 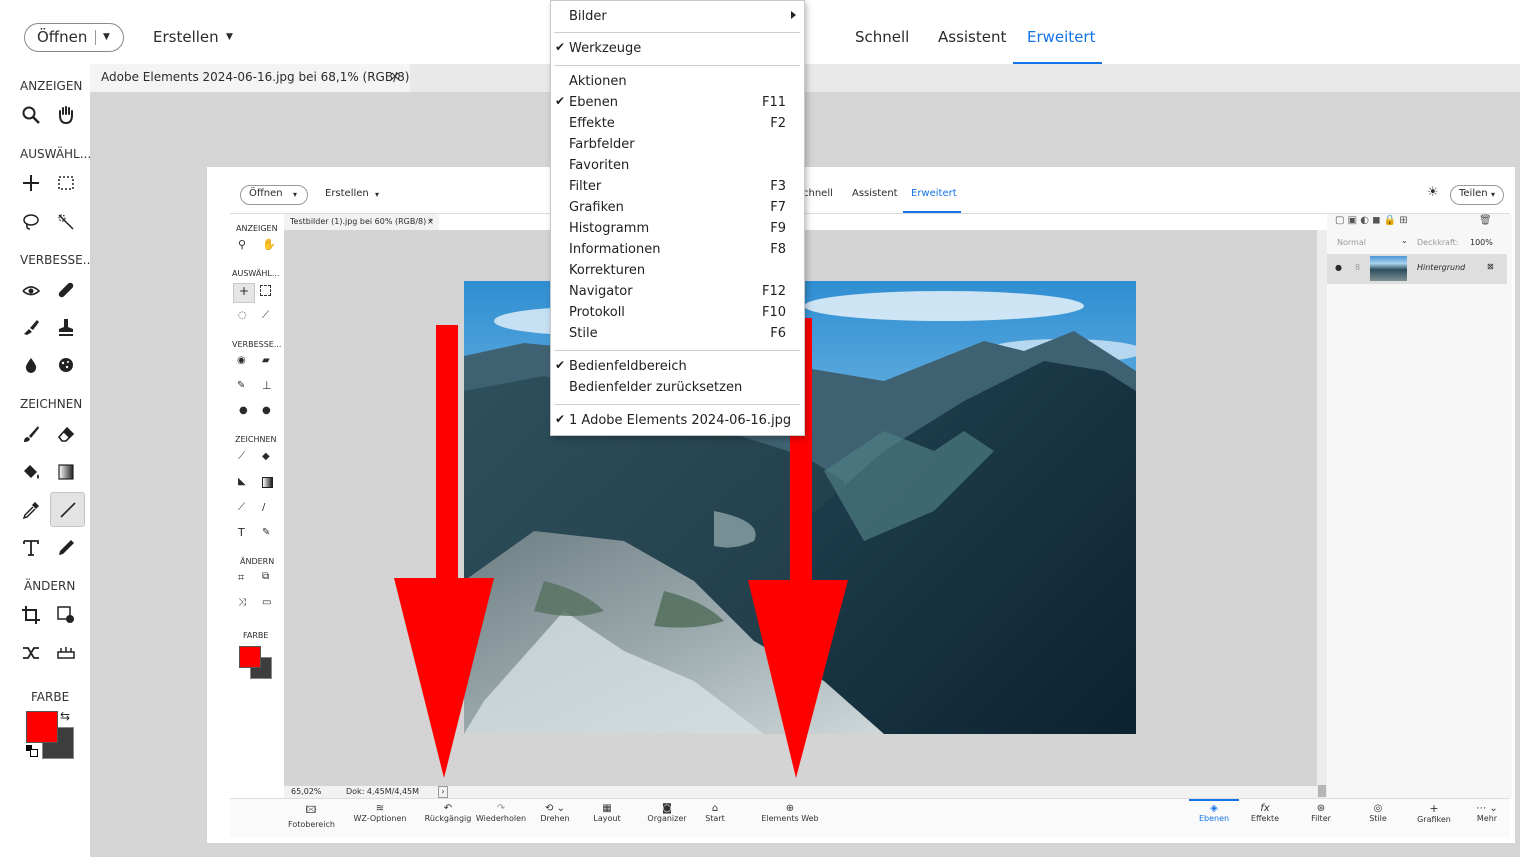 What do you see at coordinates (778, 228) in the screenshot?
I see `menu-item-shortcut: F9` at bounding box center [778, 228].